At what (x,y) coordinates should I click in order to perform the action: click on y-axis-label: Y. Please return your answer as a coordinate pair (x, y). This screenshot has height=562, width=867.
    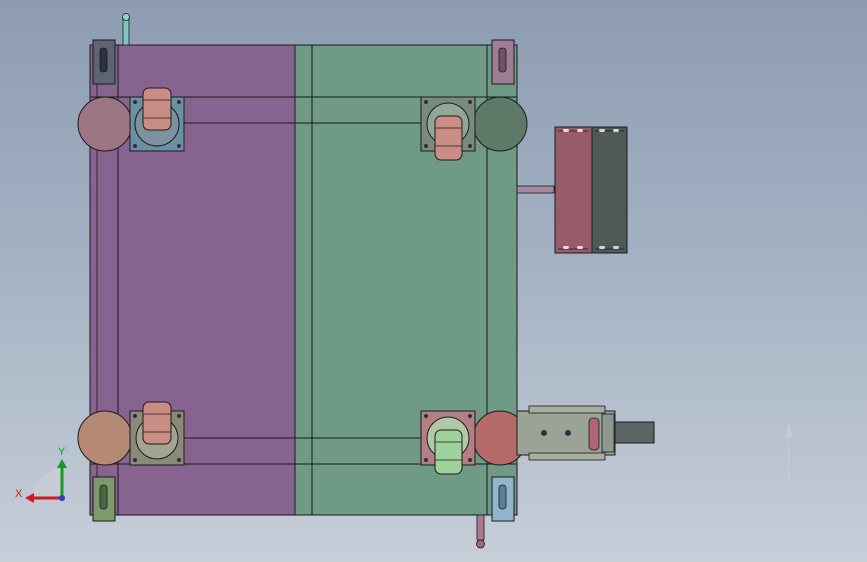
    Looking at the image, I should click on (62, 452).